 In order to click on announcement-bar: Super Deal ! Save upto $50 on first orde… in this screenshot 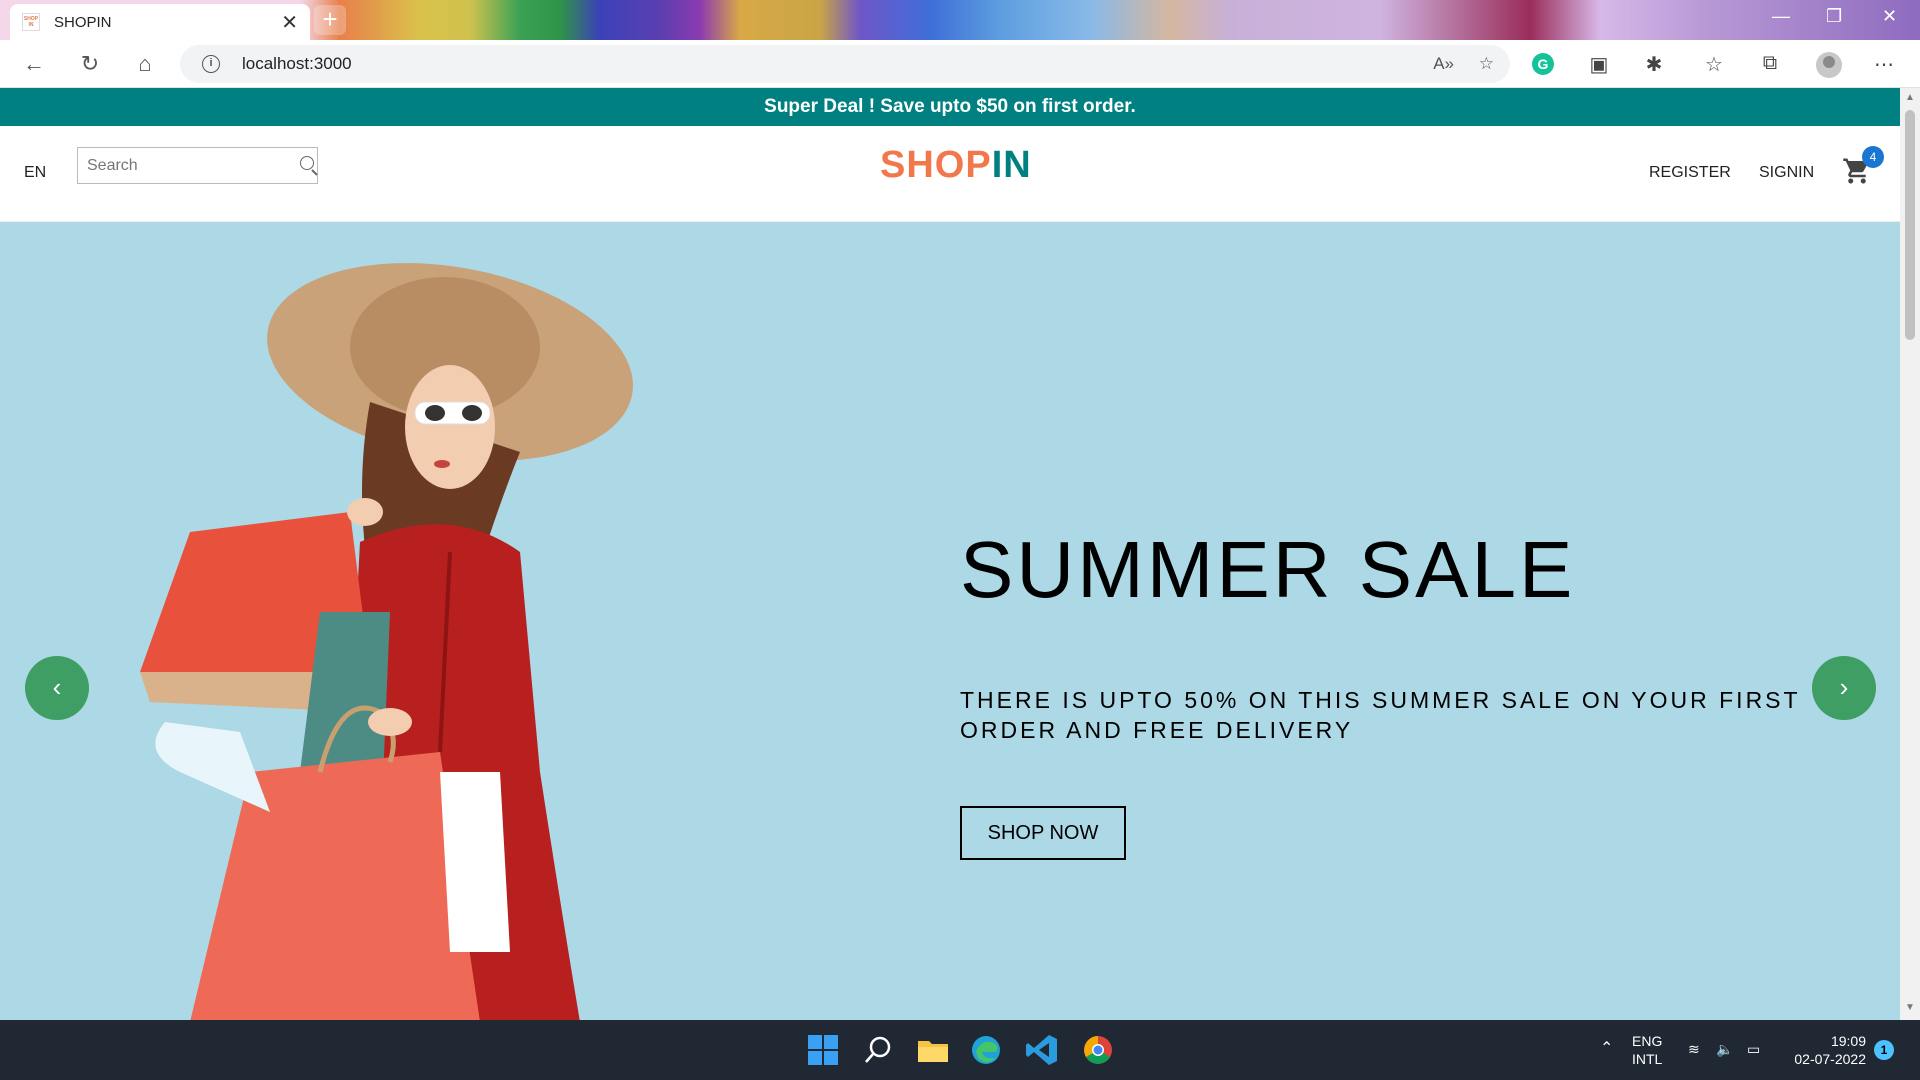, I will do `click(950, 107)`.